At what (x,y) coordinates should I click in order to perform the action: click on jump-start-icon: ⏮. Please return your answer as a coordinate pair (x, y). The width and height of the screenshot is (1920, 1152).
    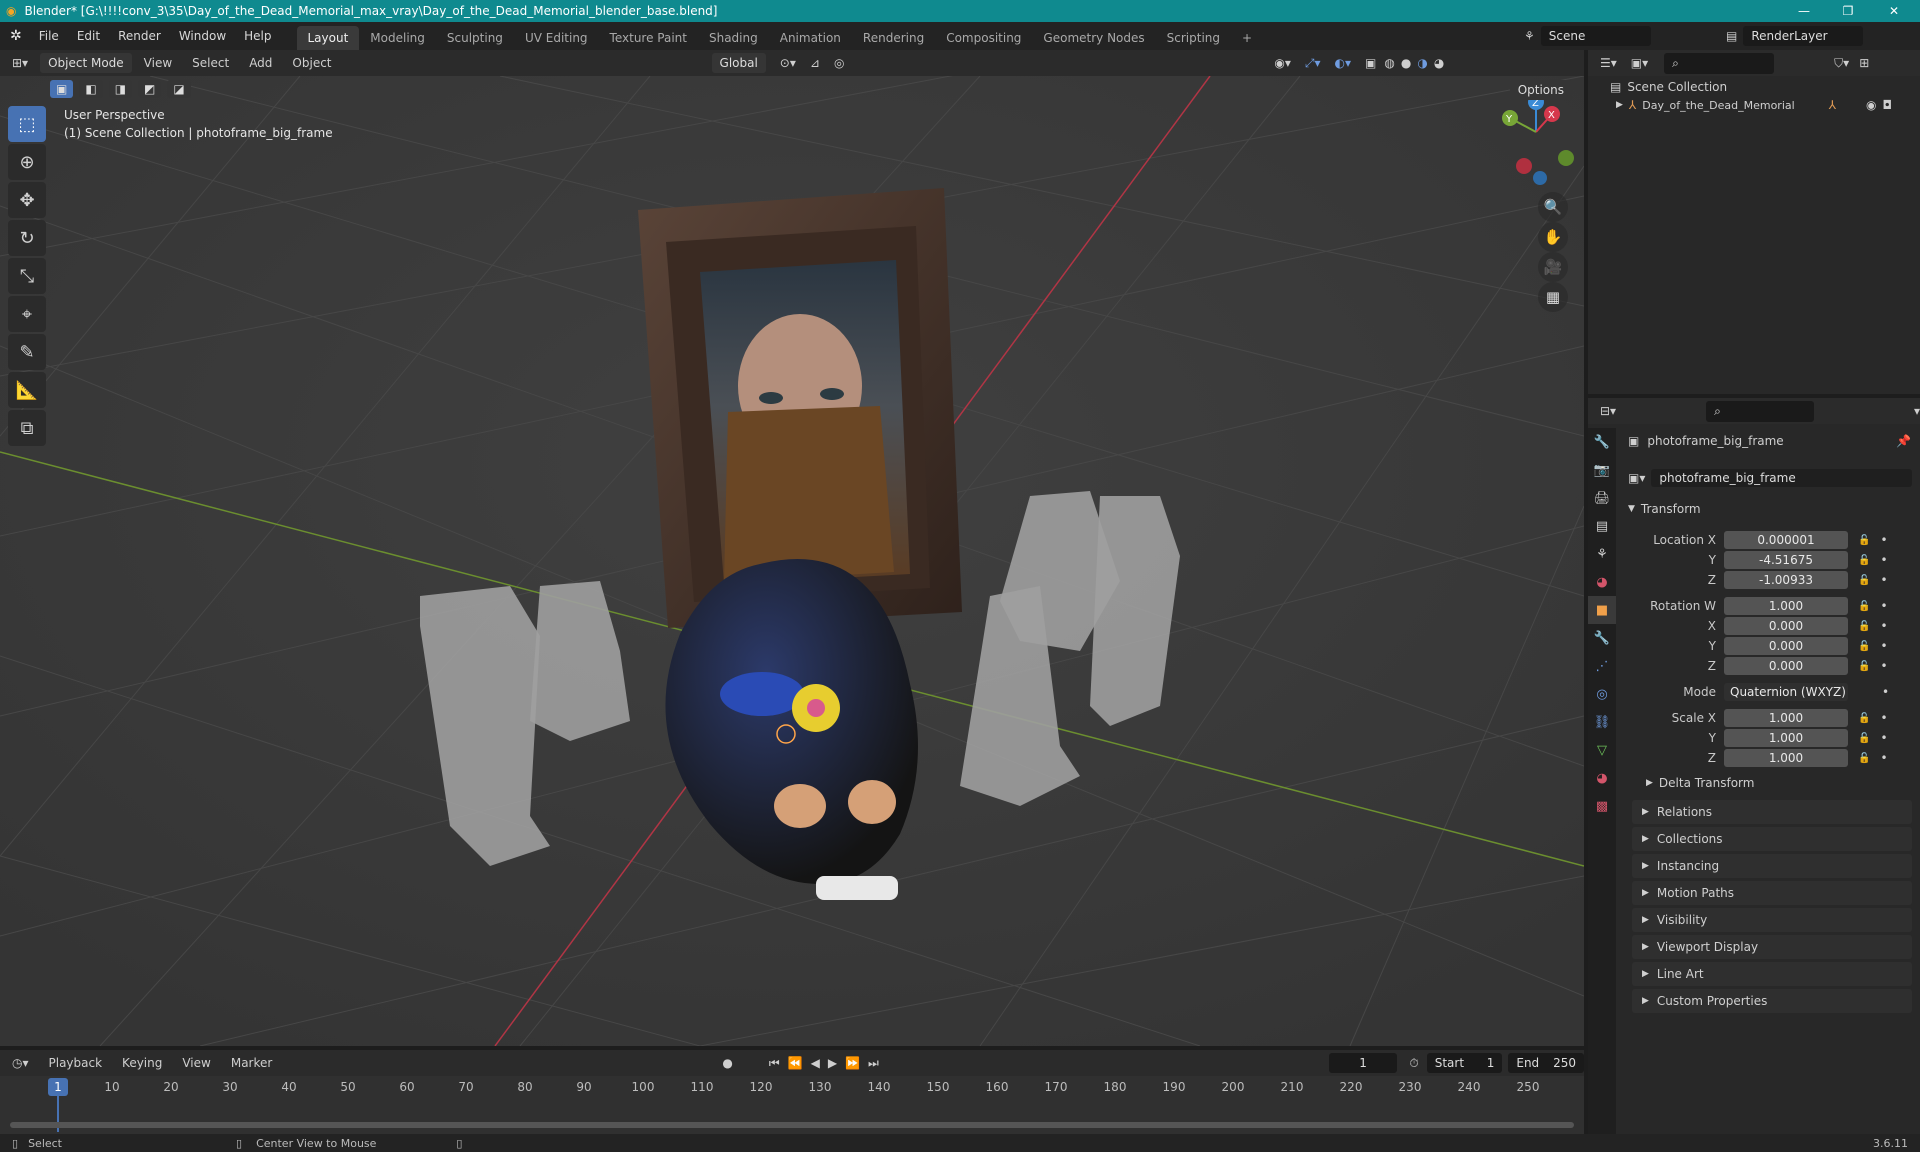
    Looking at the image, I should click on (774, 1063).